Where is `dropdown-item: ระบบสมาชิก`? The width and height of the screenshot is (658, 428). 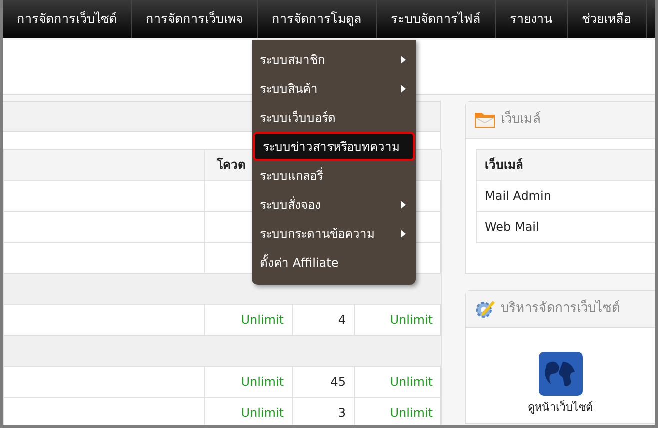 dropdown-item: ระบบสมาชิก is located at coordinates (334, 59).